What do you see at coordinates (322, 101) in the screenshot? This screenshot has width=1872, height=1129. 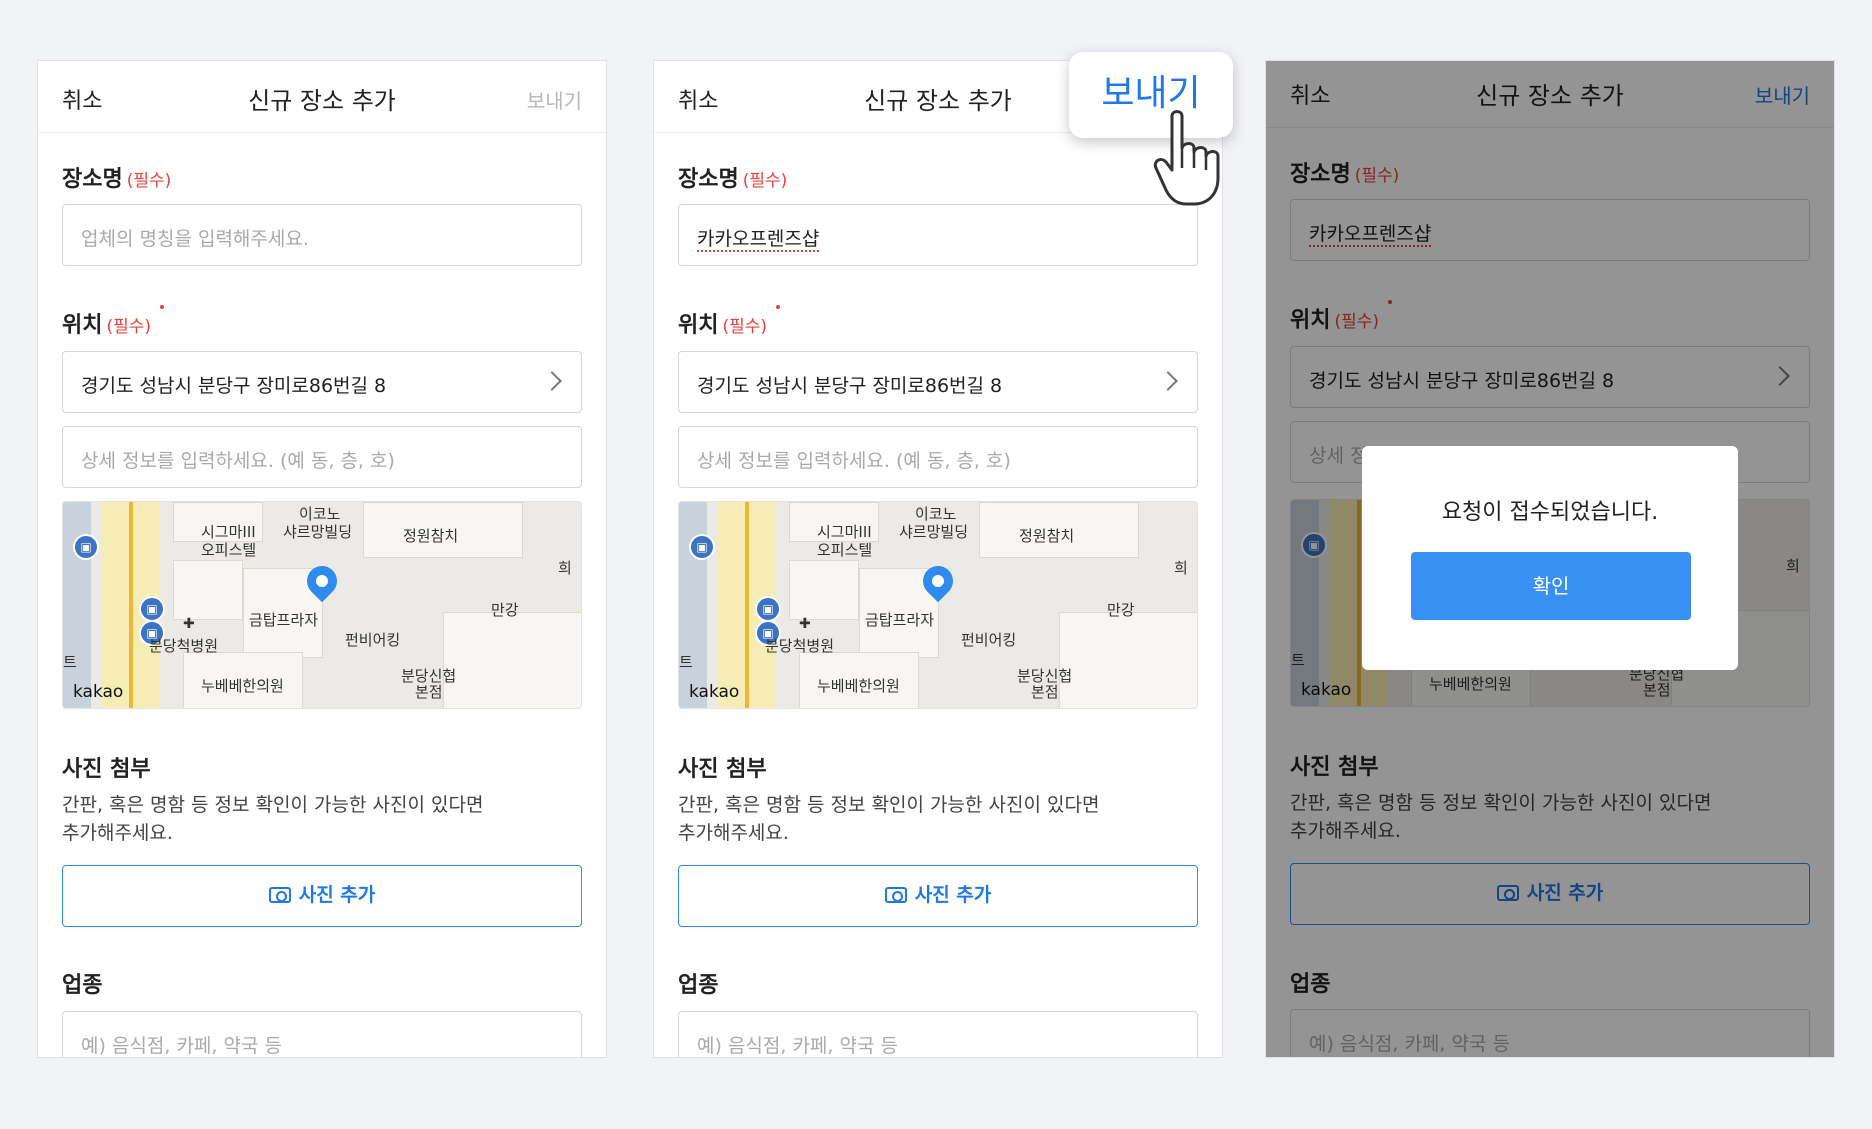 I see `page-title: 신규 장소 추가` at bounding box center [322, 101].